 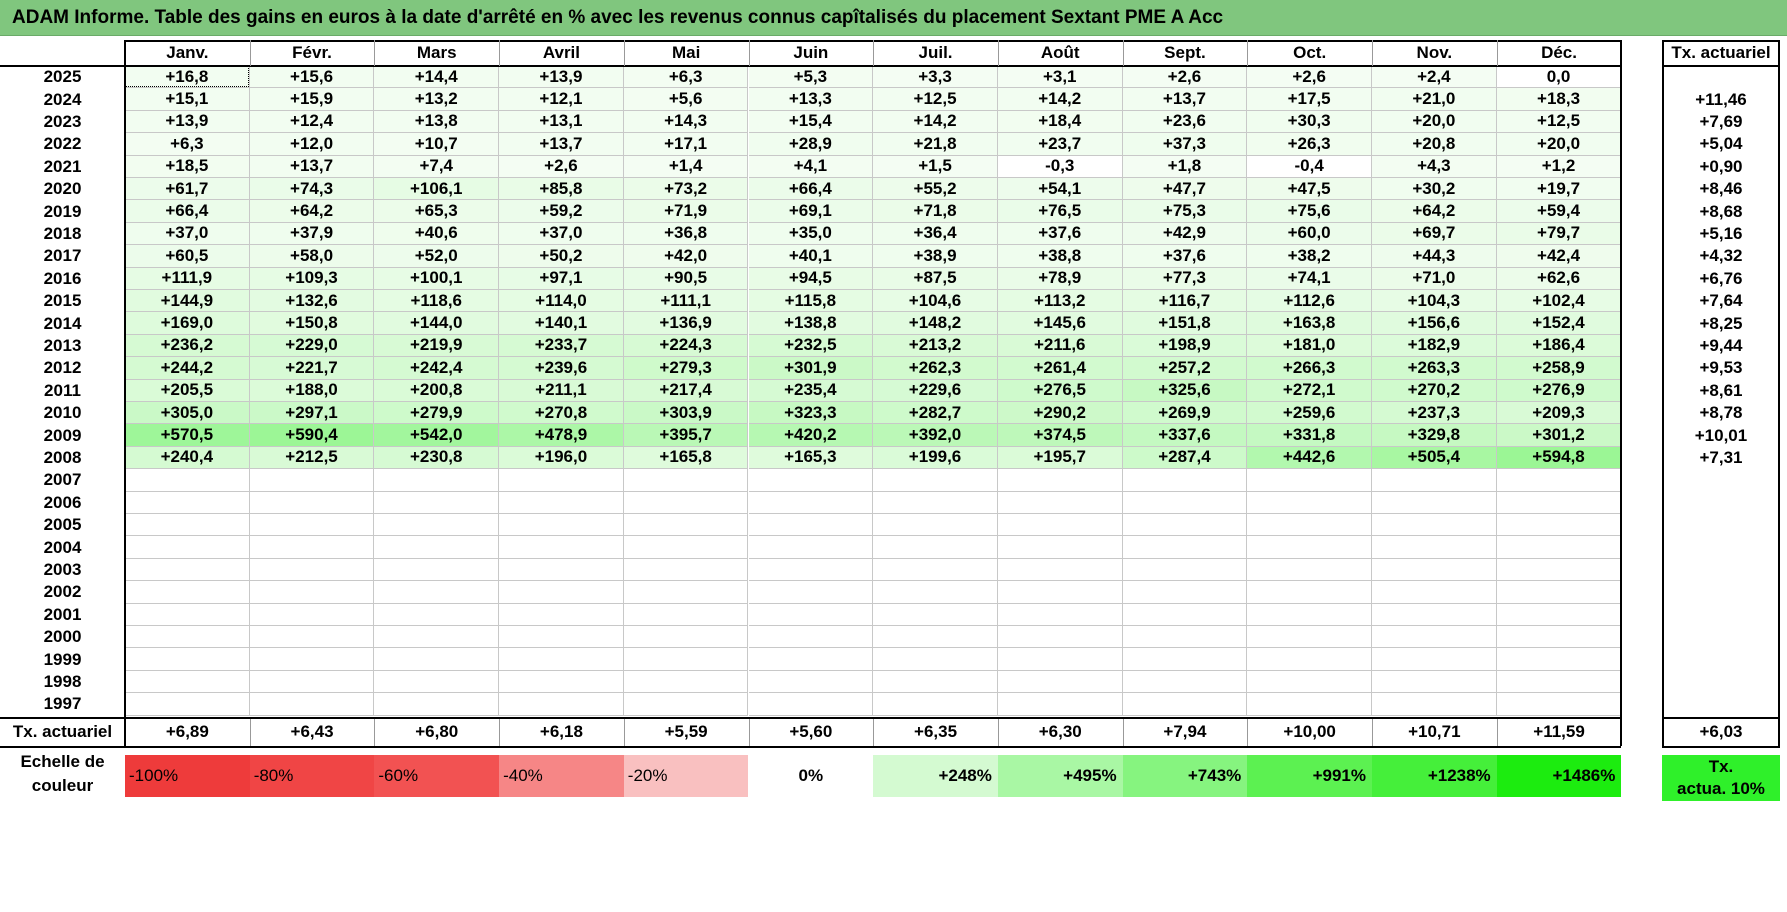 What do you see at coordinates (437, 346) in the screenshot?
I see `table-cell: +219,9` at bounding box center [437, 346].